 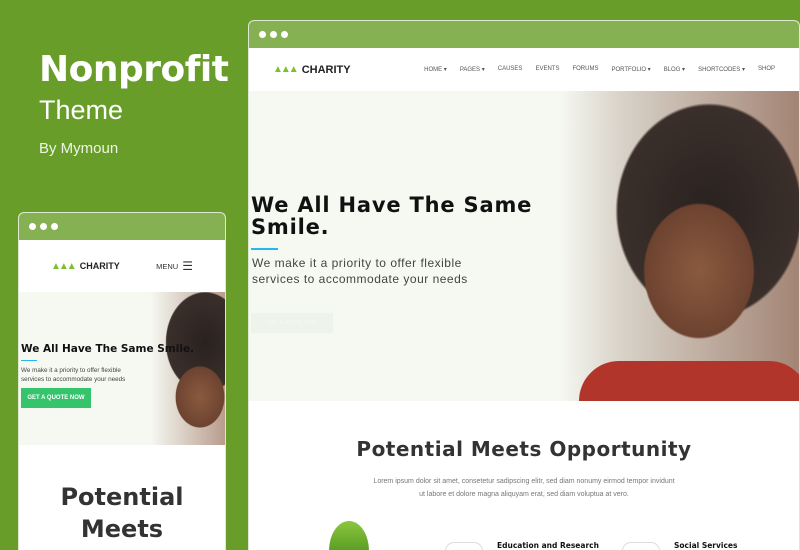 I want to click on nav-events: EVENTS, so click(x=547, y=69).